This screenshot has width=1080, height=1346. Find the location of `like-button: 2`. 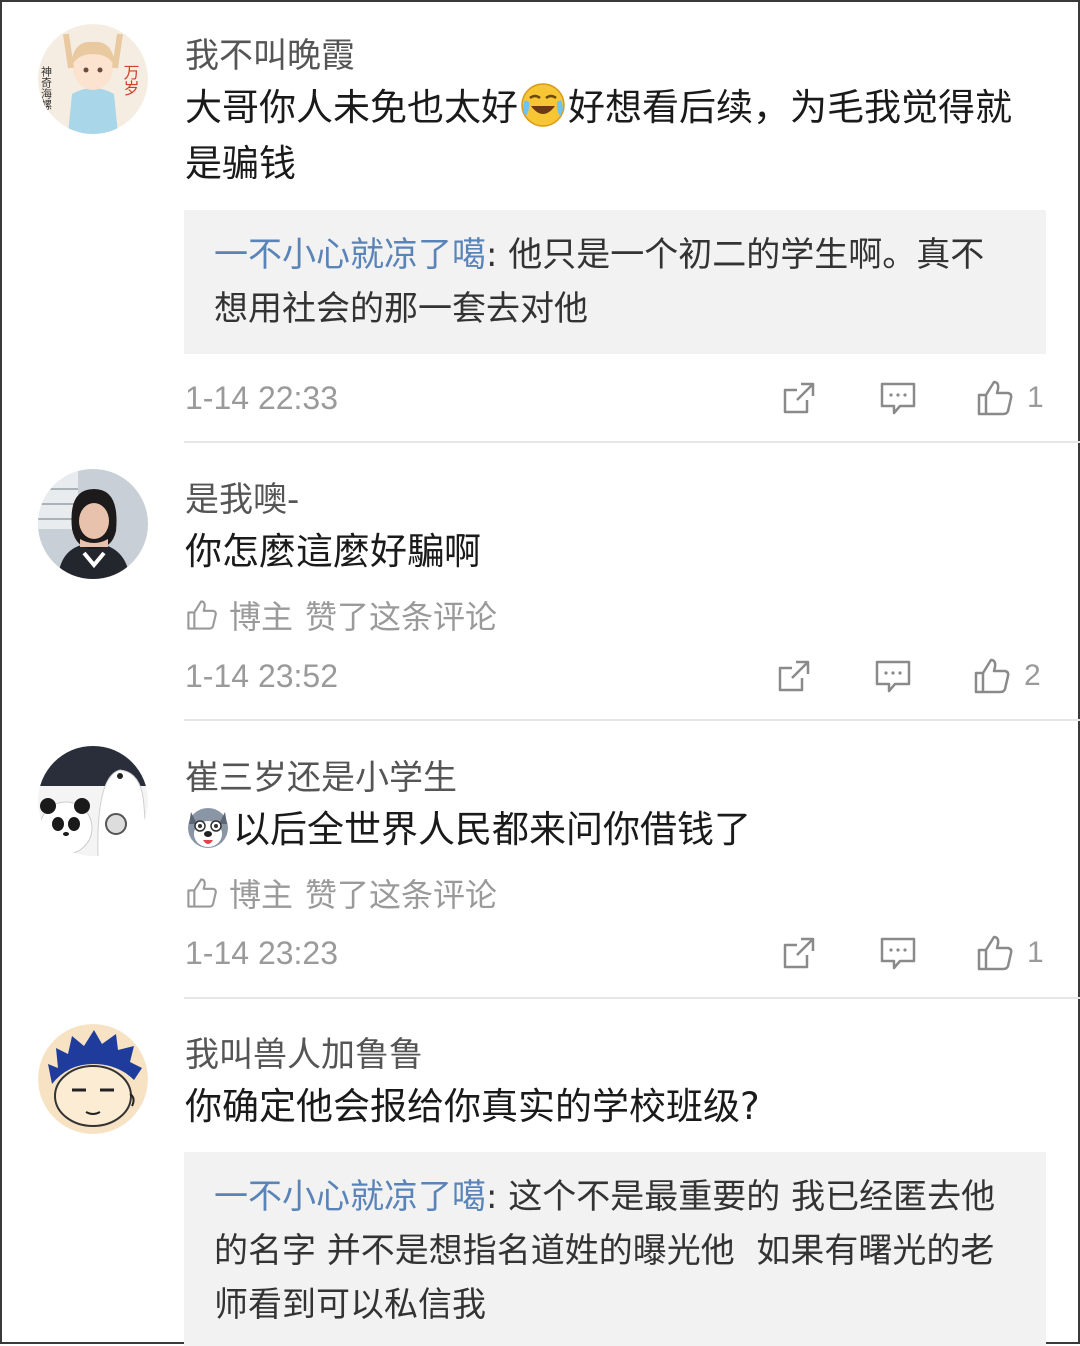

like-button: 2 is located at coordinates (1006, 676).